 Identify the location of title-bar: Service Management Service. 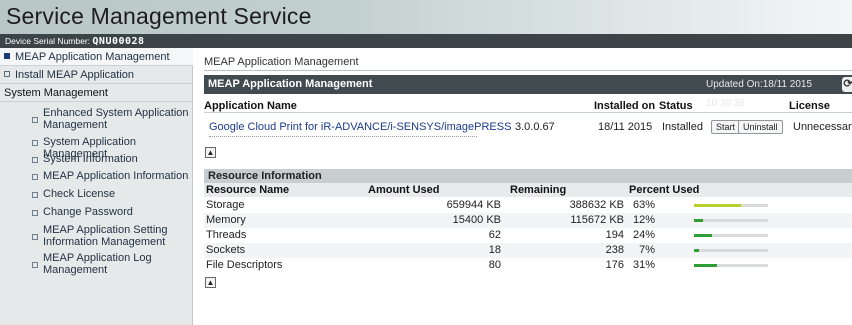
(426, 17).